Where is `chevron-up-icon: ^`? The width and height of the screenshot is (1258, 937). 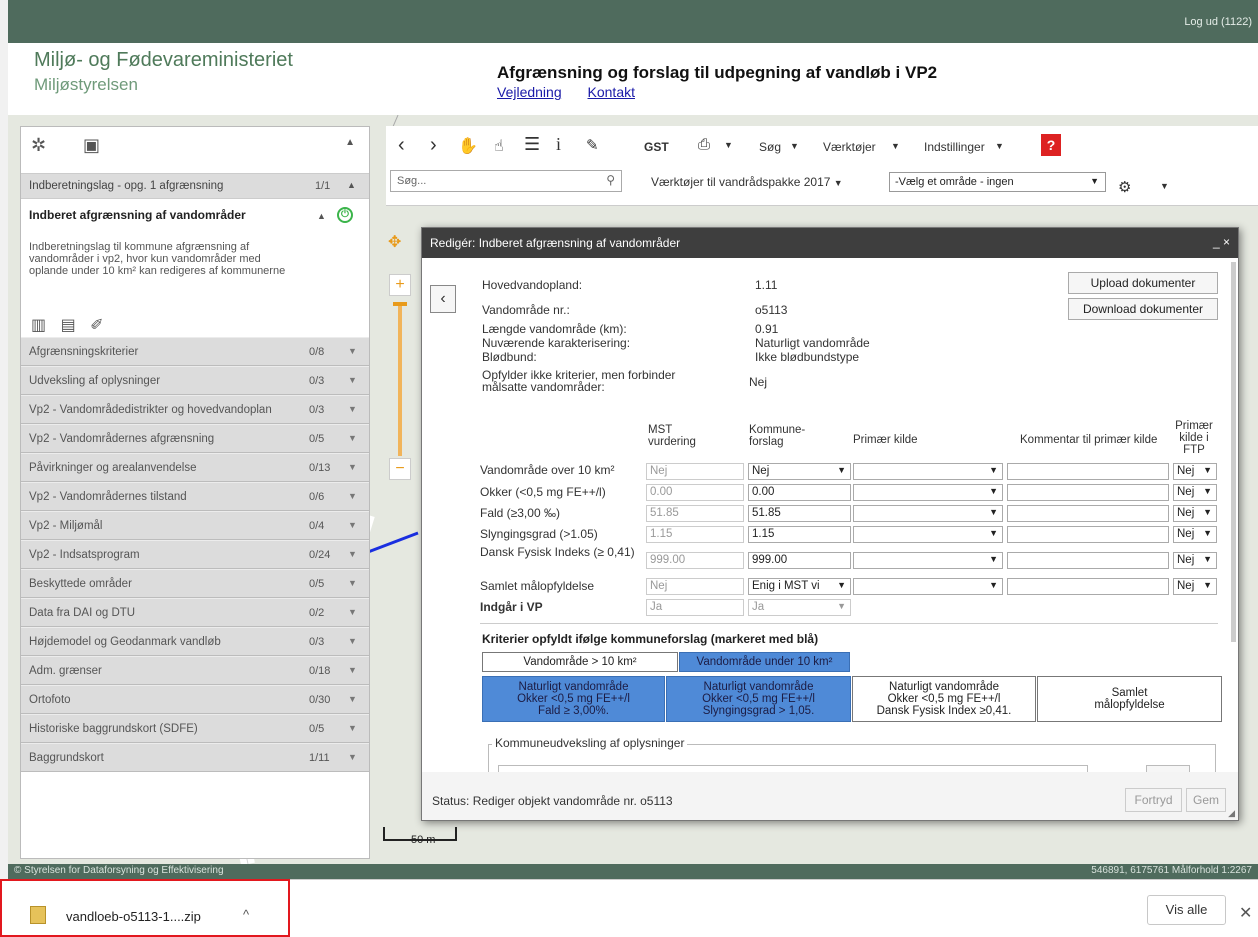
chevron-up-icon: ^ is located at coordinates (246, 914).